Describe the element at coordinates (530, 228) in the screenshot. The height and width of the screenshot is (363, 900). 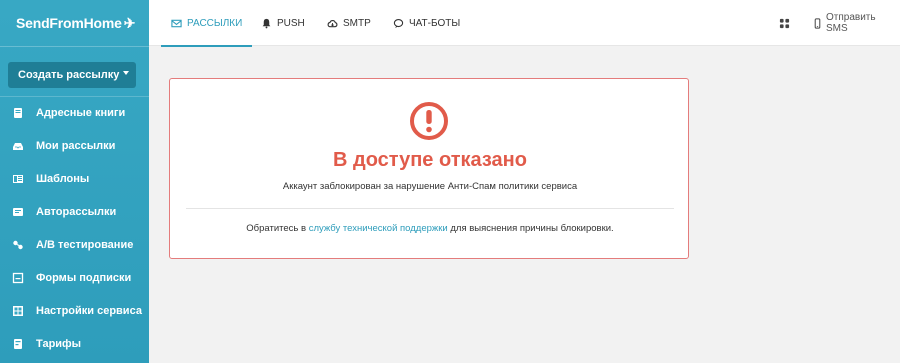
I see `support-note-suffix: для выяснения причины блокировки.` at that location.